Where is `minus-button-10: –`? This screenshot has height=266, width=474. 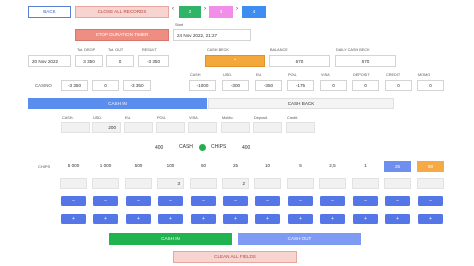 minus-button-10: – is located at coordinates (267, 201).